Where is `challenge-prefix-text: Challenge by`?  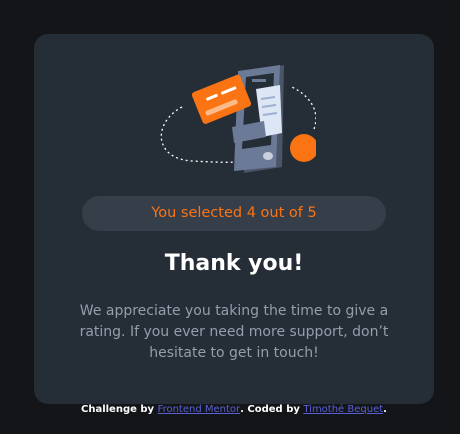 challenge-prefix-text: Challenge by is located at coordinates (118, 409).